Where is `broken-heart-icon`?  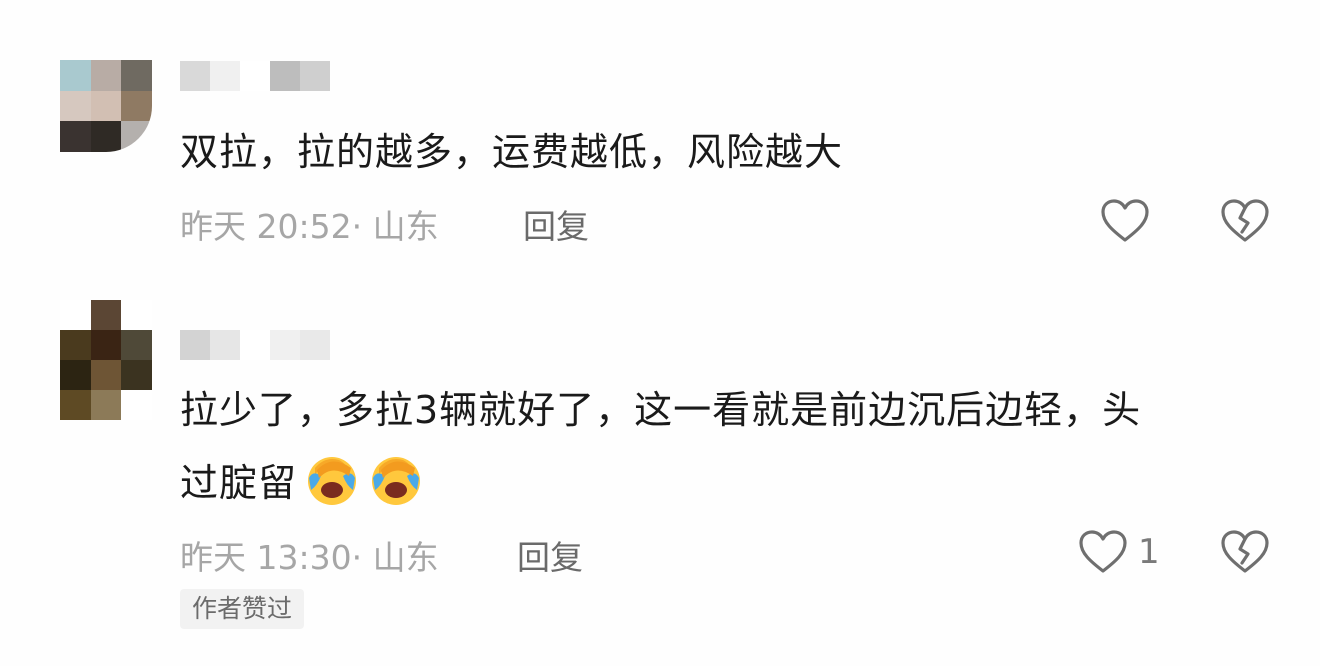
broken-heart-icon is located at coordinates (1245, 552).